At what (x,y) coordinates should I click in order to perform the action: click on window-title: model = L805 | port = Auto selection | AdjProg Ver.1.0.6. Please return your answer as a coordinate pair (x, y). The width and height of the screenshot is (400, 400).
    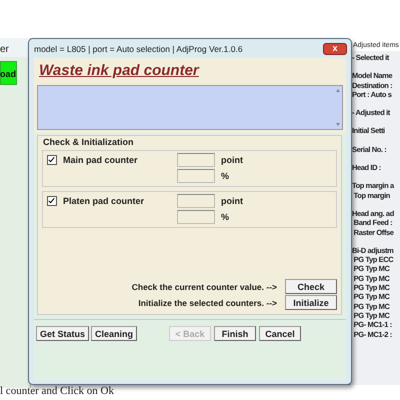
    Looking at the image, I should click on (138, 49).